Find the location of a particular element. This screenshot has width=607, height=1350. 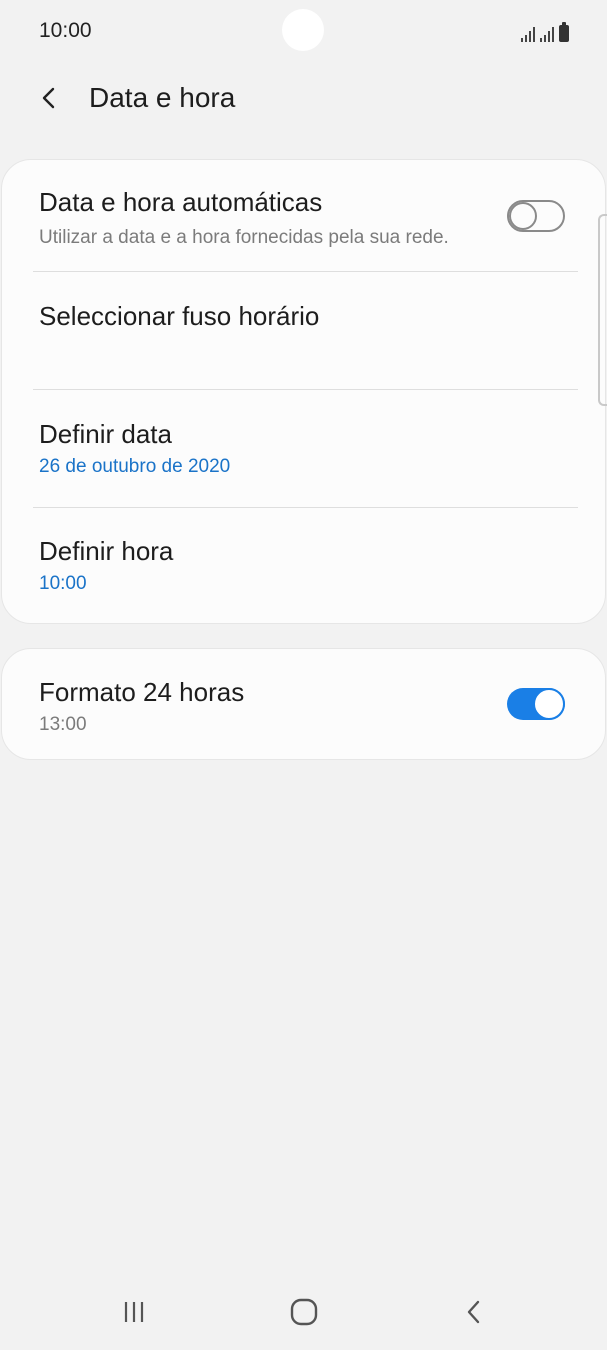

status-icons is located at coordinates (545, 31).